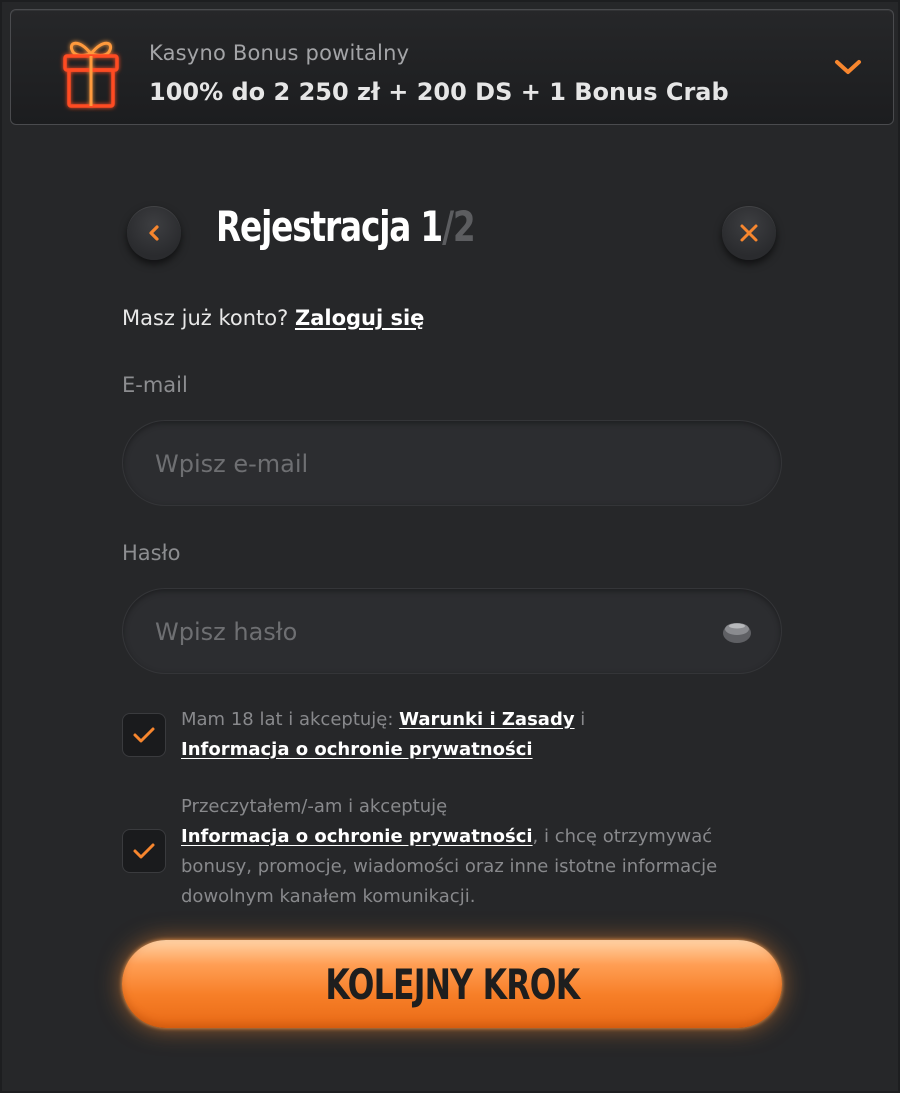  Describe the element at coordinates (486, 719) in the screenshot. I see `terms-link: Warunki i Zasady` at that location.